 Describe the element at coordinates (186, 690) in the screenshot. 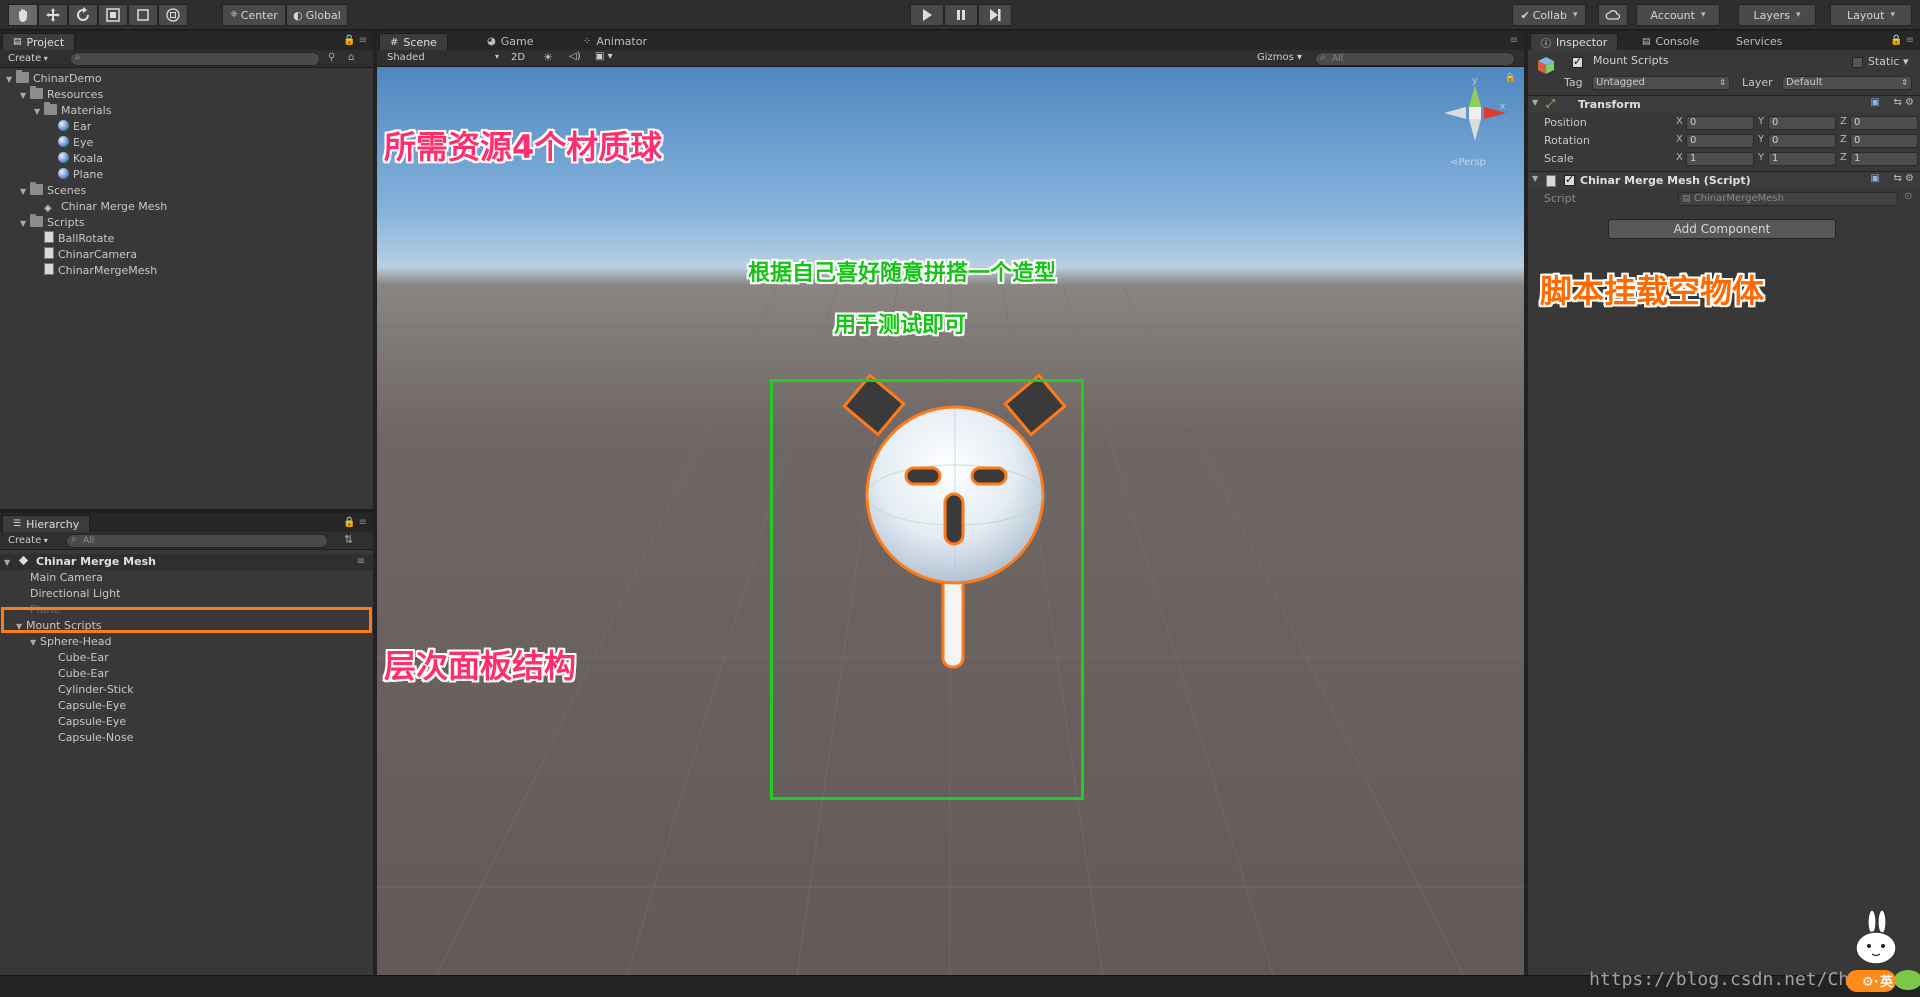

I see `hierarchy-item: Cylinder-Stick` at that location.